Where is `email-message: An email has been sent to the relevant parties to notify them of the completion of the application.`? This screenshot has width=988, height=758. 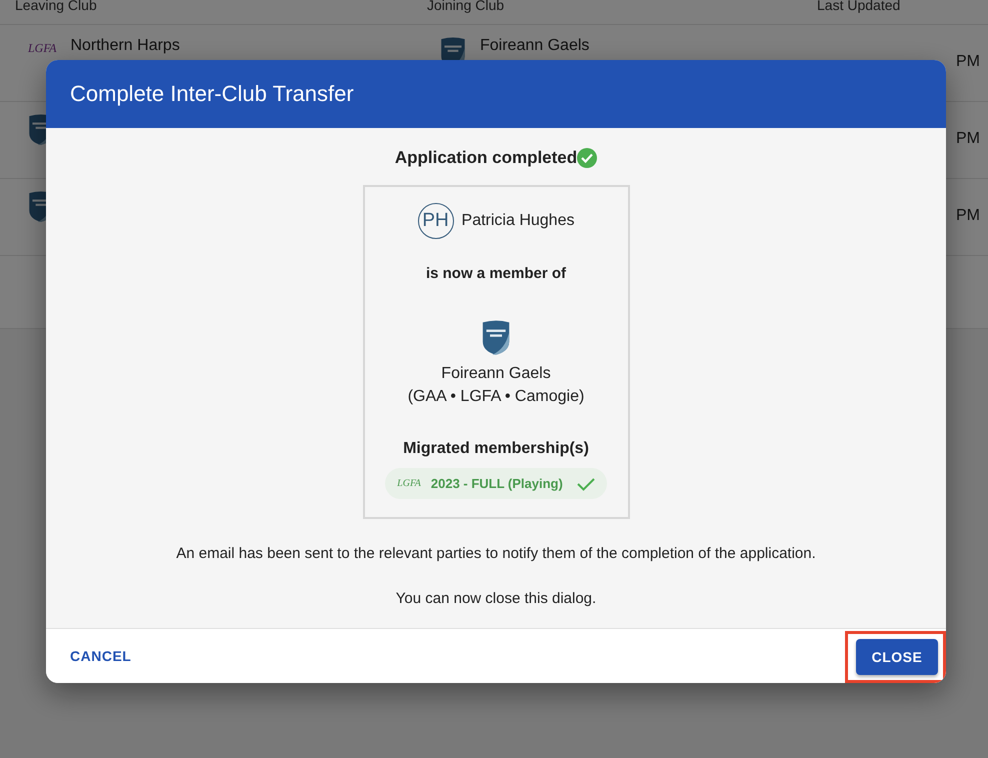
email-message: An email has been sent to the relevant parties to notify them of the completion of the application. is located at coordinates (496, 553).